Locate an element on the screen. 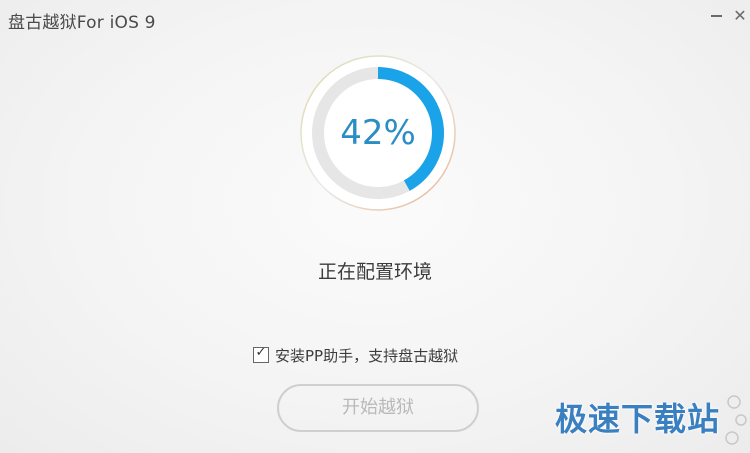 This screenshot has width=750, height=453. install-pp-option: ✓ 安装PP助手，支持盘古越狱 is located at coordinates (355, 355).